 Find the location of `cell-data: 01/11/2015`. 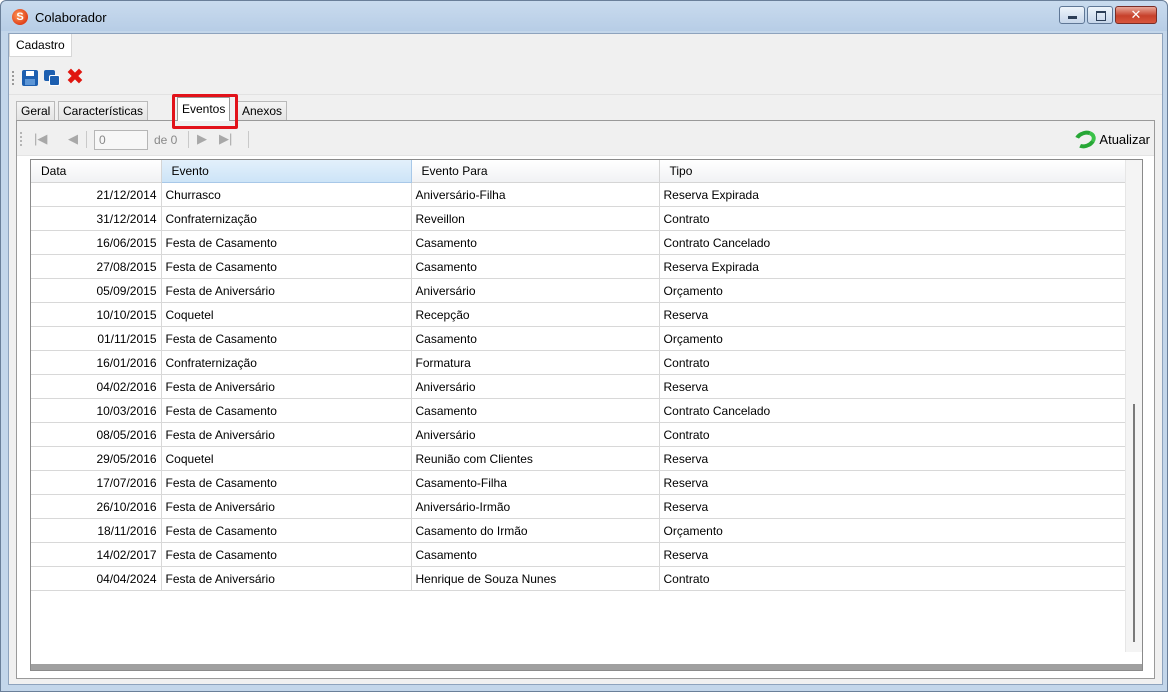

cell-data: 01/11/2015 is located at coordinates (96, 338).